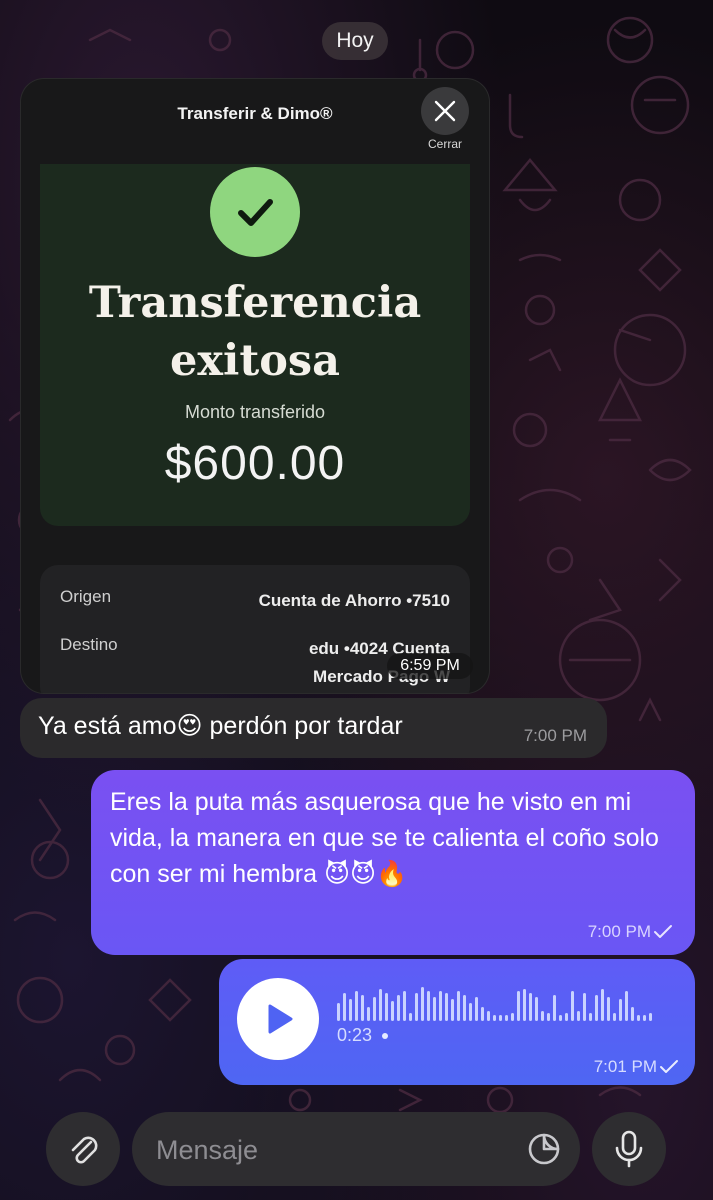 The width and height of the screenshot is (713, 1200). Describe the element at coordinates (255, 412) in the screenshot. I see `amount-label: Monto transferido` at that location.